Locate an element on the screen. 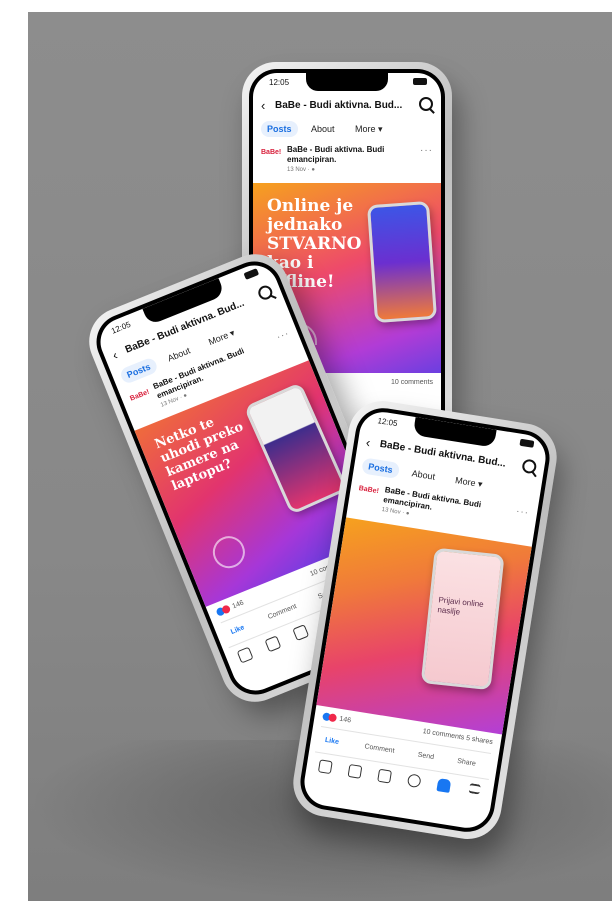 Image resolution: width=612 pixels, height=901 pixels. creative-headline: Netko te uhodi preko kamere na laptopu? is located at coordinates (199, 454).